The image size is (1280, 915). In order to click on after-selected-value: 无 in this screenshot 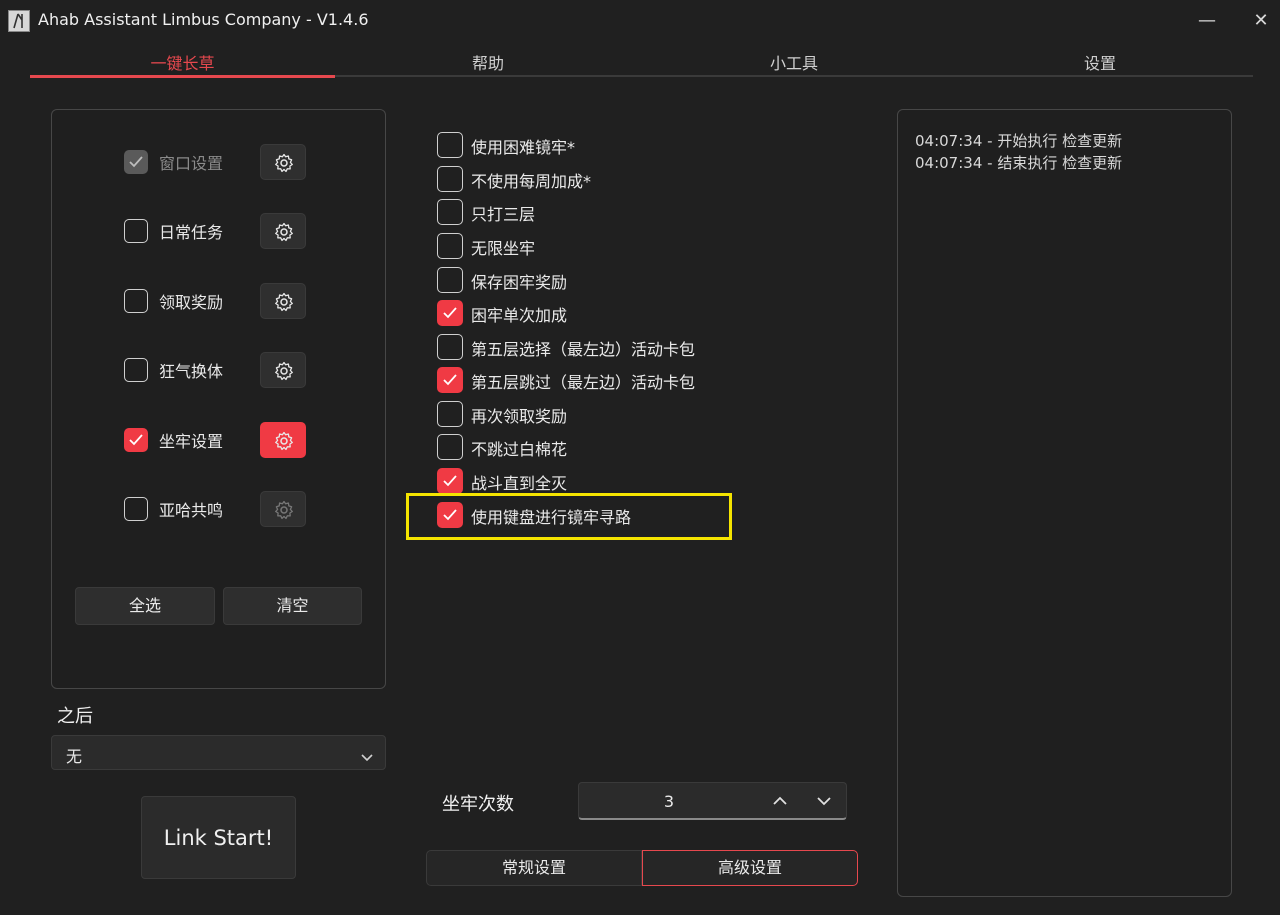, I will do `click(74, 756)`.